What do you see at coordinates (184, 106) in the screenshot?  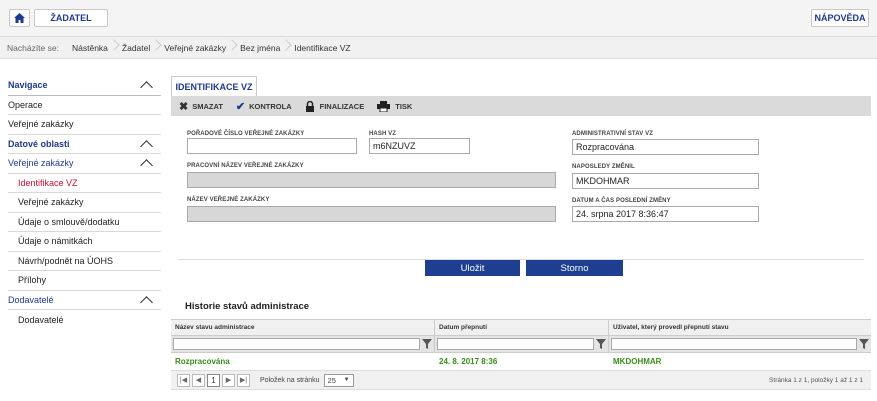 I see `close-icon: ✖` at bounding box center [184, 106].